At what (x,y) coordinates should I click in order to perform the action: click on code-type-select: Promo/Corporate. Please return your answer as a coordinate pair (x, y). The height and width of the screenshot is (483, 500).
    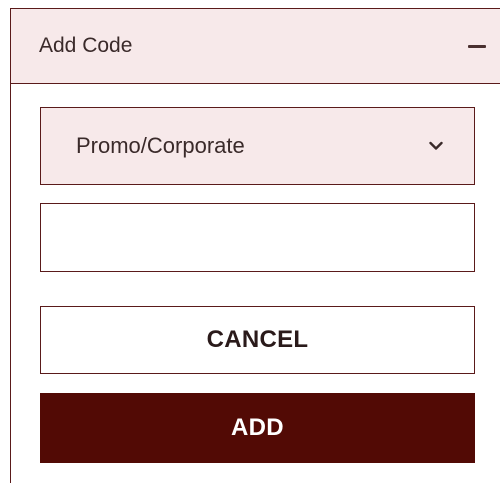
    Looking at the image, I should click on (257, 146).